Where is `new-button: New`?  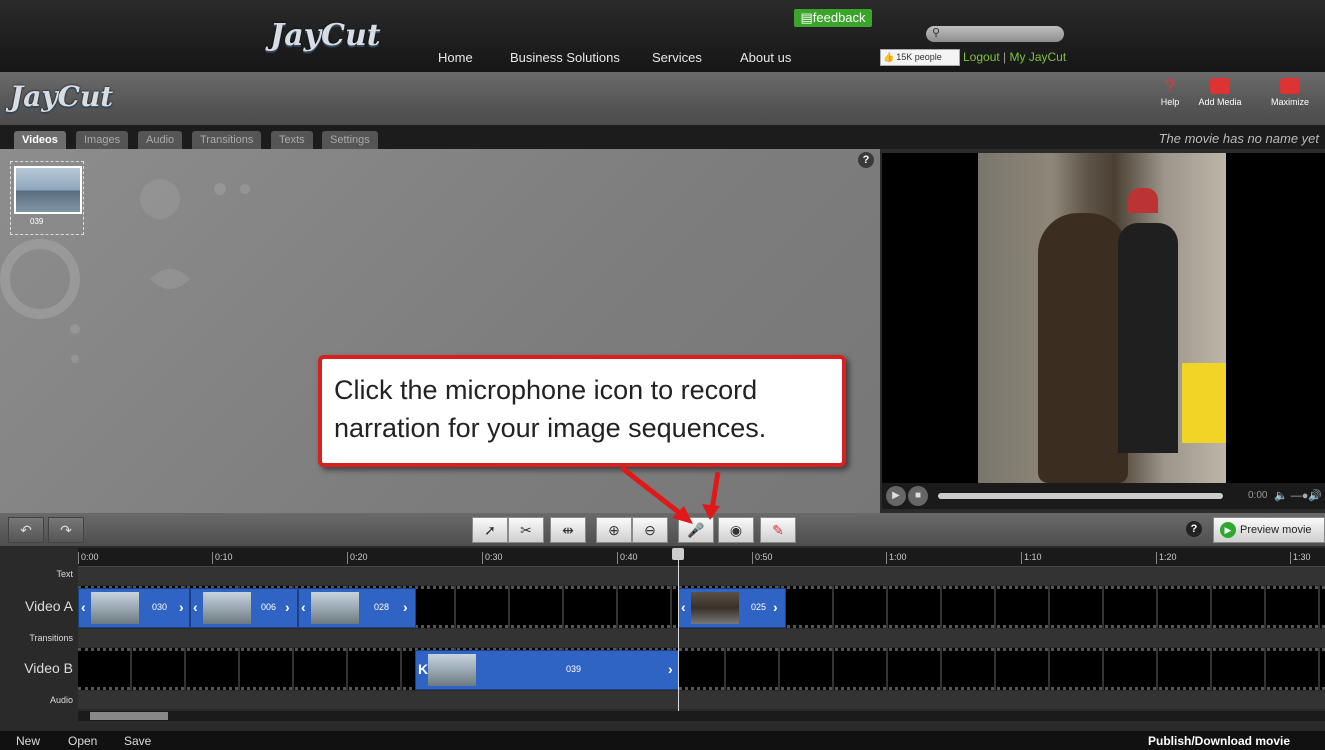 new-button: New is located at coordinates (28, 741).